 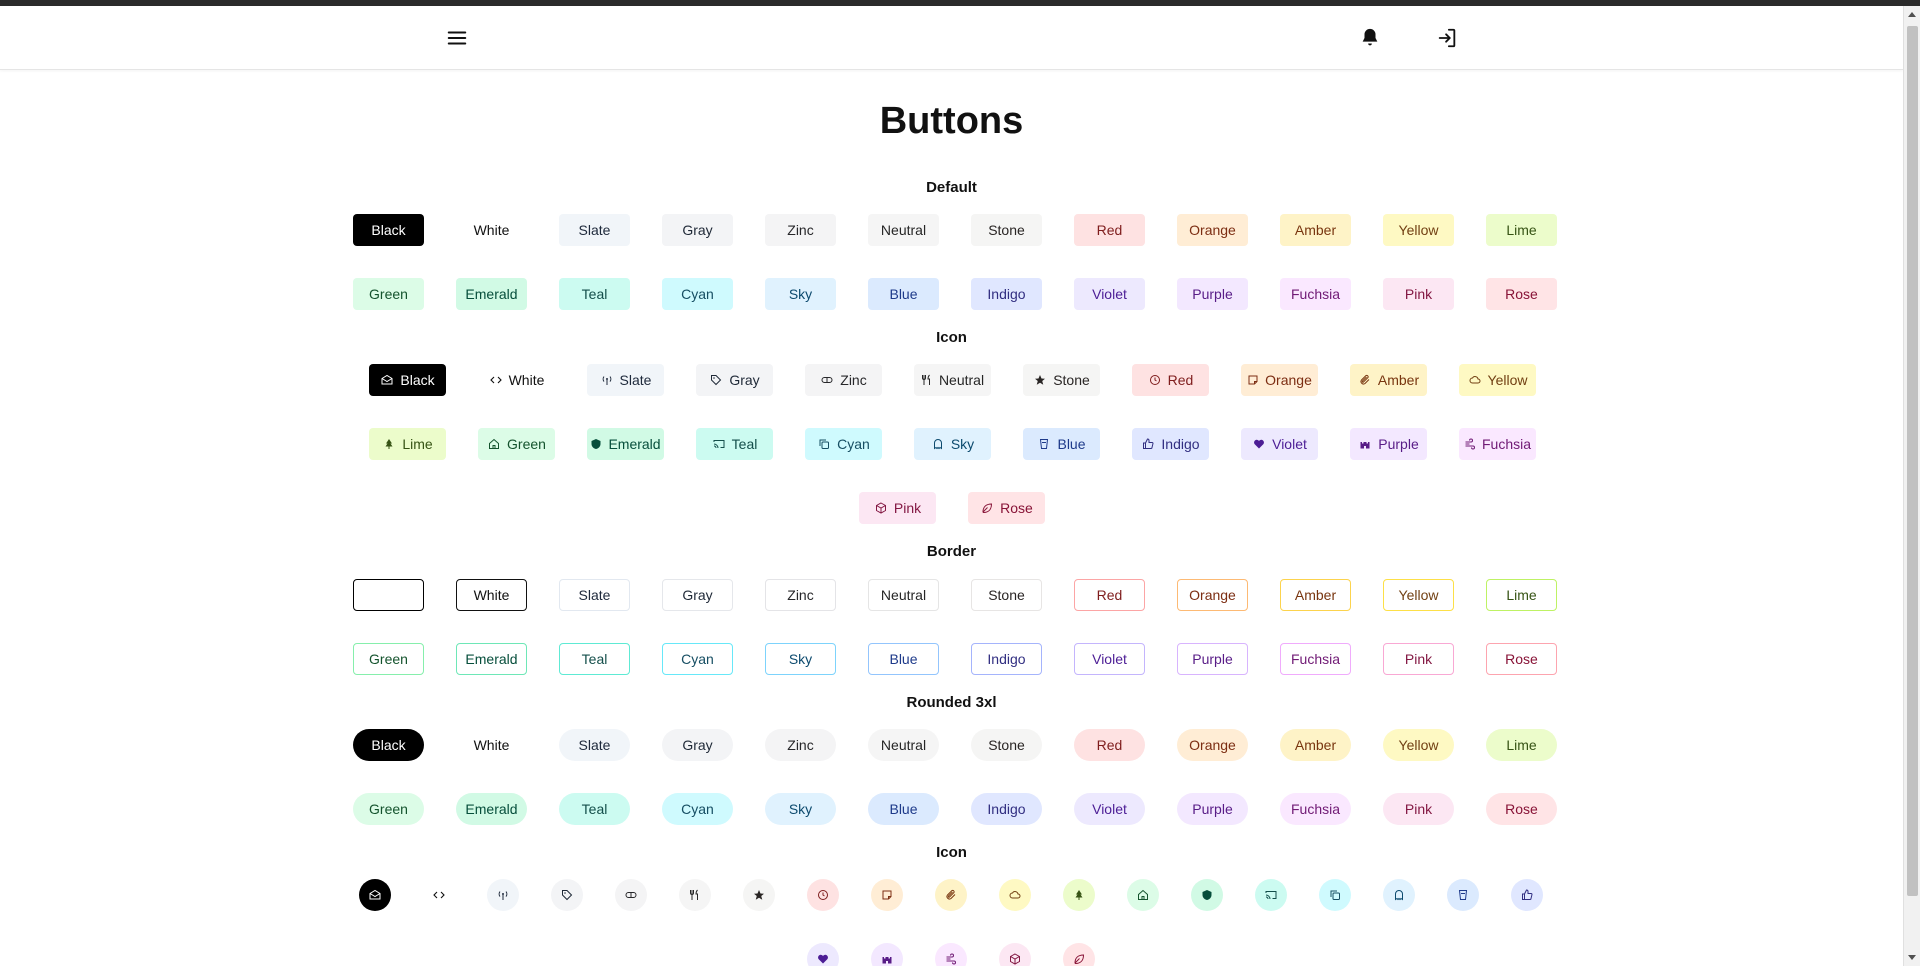 I want to click on icon-circle-button-black, so click(x=375, y=895).